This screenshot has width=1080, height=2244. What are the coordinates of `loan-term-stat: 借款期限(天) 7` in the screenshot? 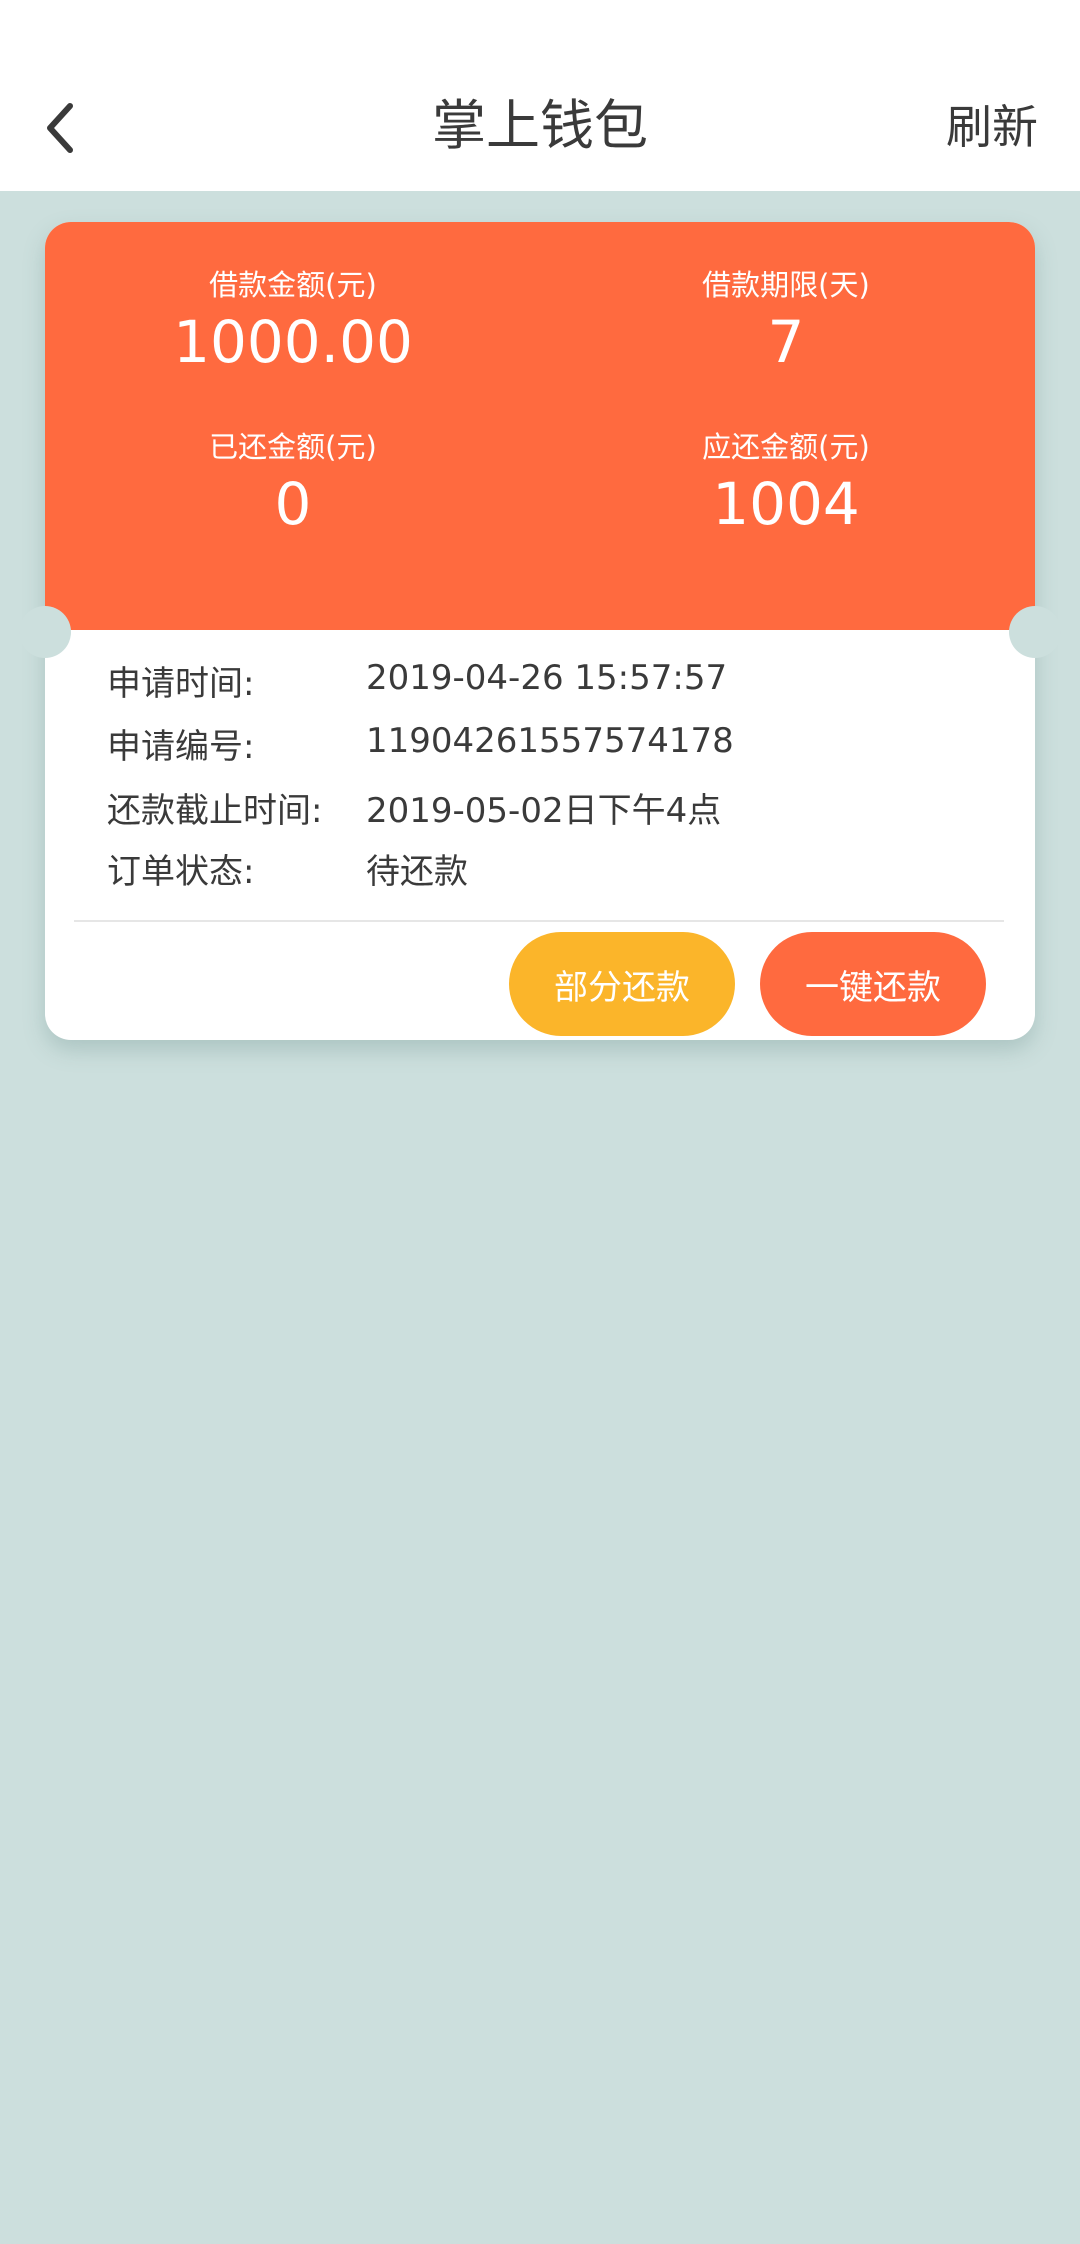 It's located at (786, 321).